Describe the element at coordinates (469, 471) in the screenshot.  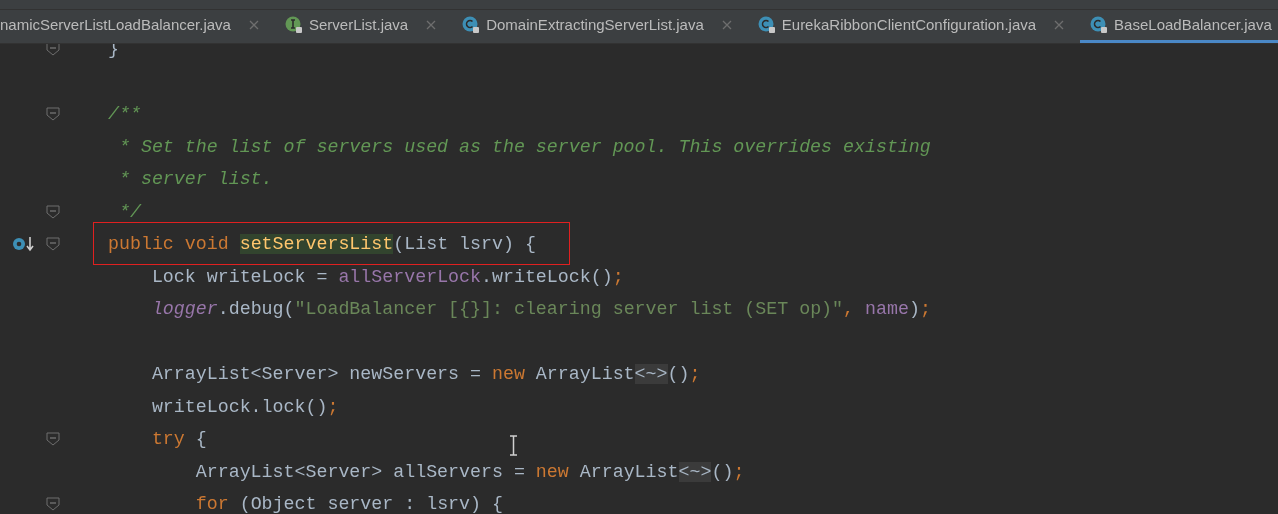
I see `code-line: ArrayList<Server> allServers = new ArrayList<~>();` at that location.